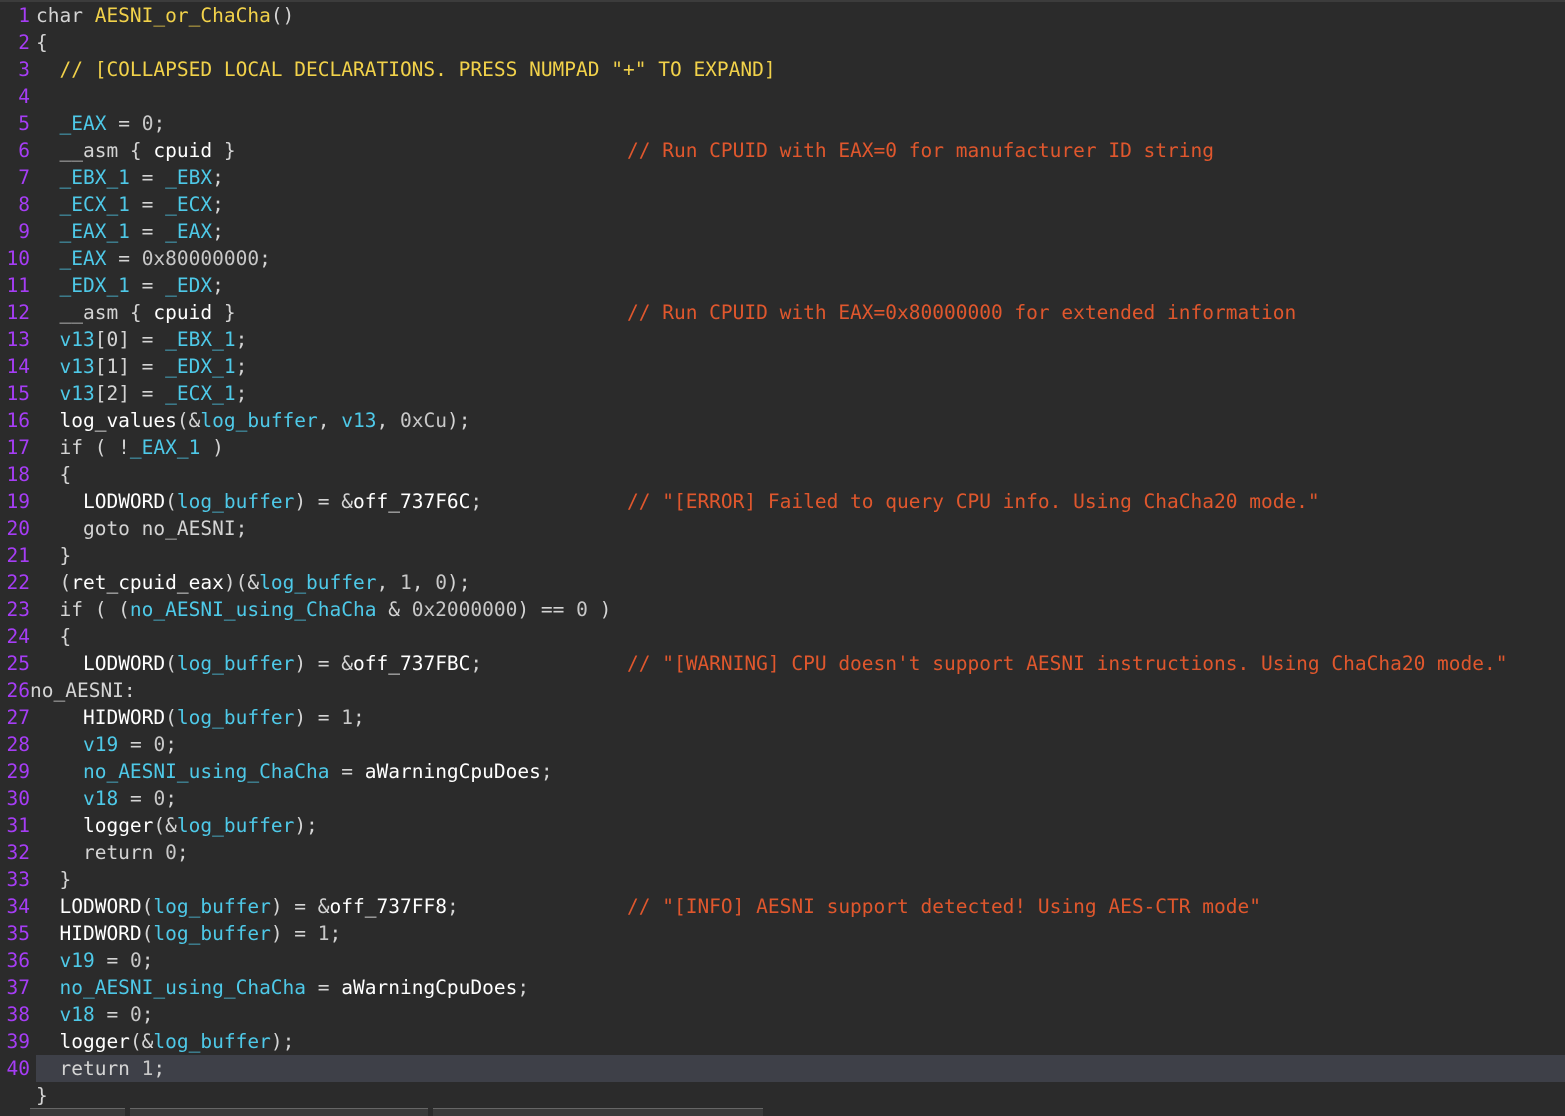 This screenshot has height=1116, width=1565. Describe the element at coordinates (253, 420) in the screenshot. I see `code-text: log_values(&log_buffer, v13, 0xCu);` at that location.